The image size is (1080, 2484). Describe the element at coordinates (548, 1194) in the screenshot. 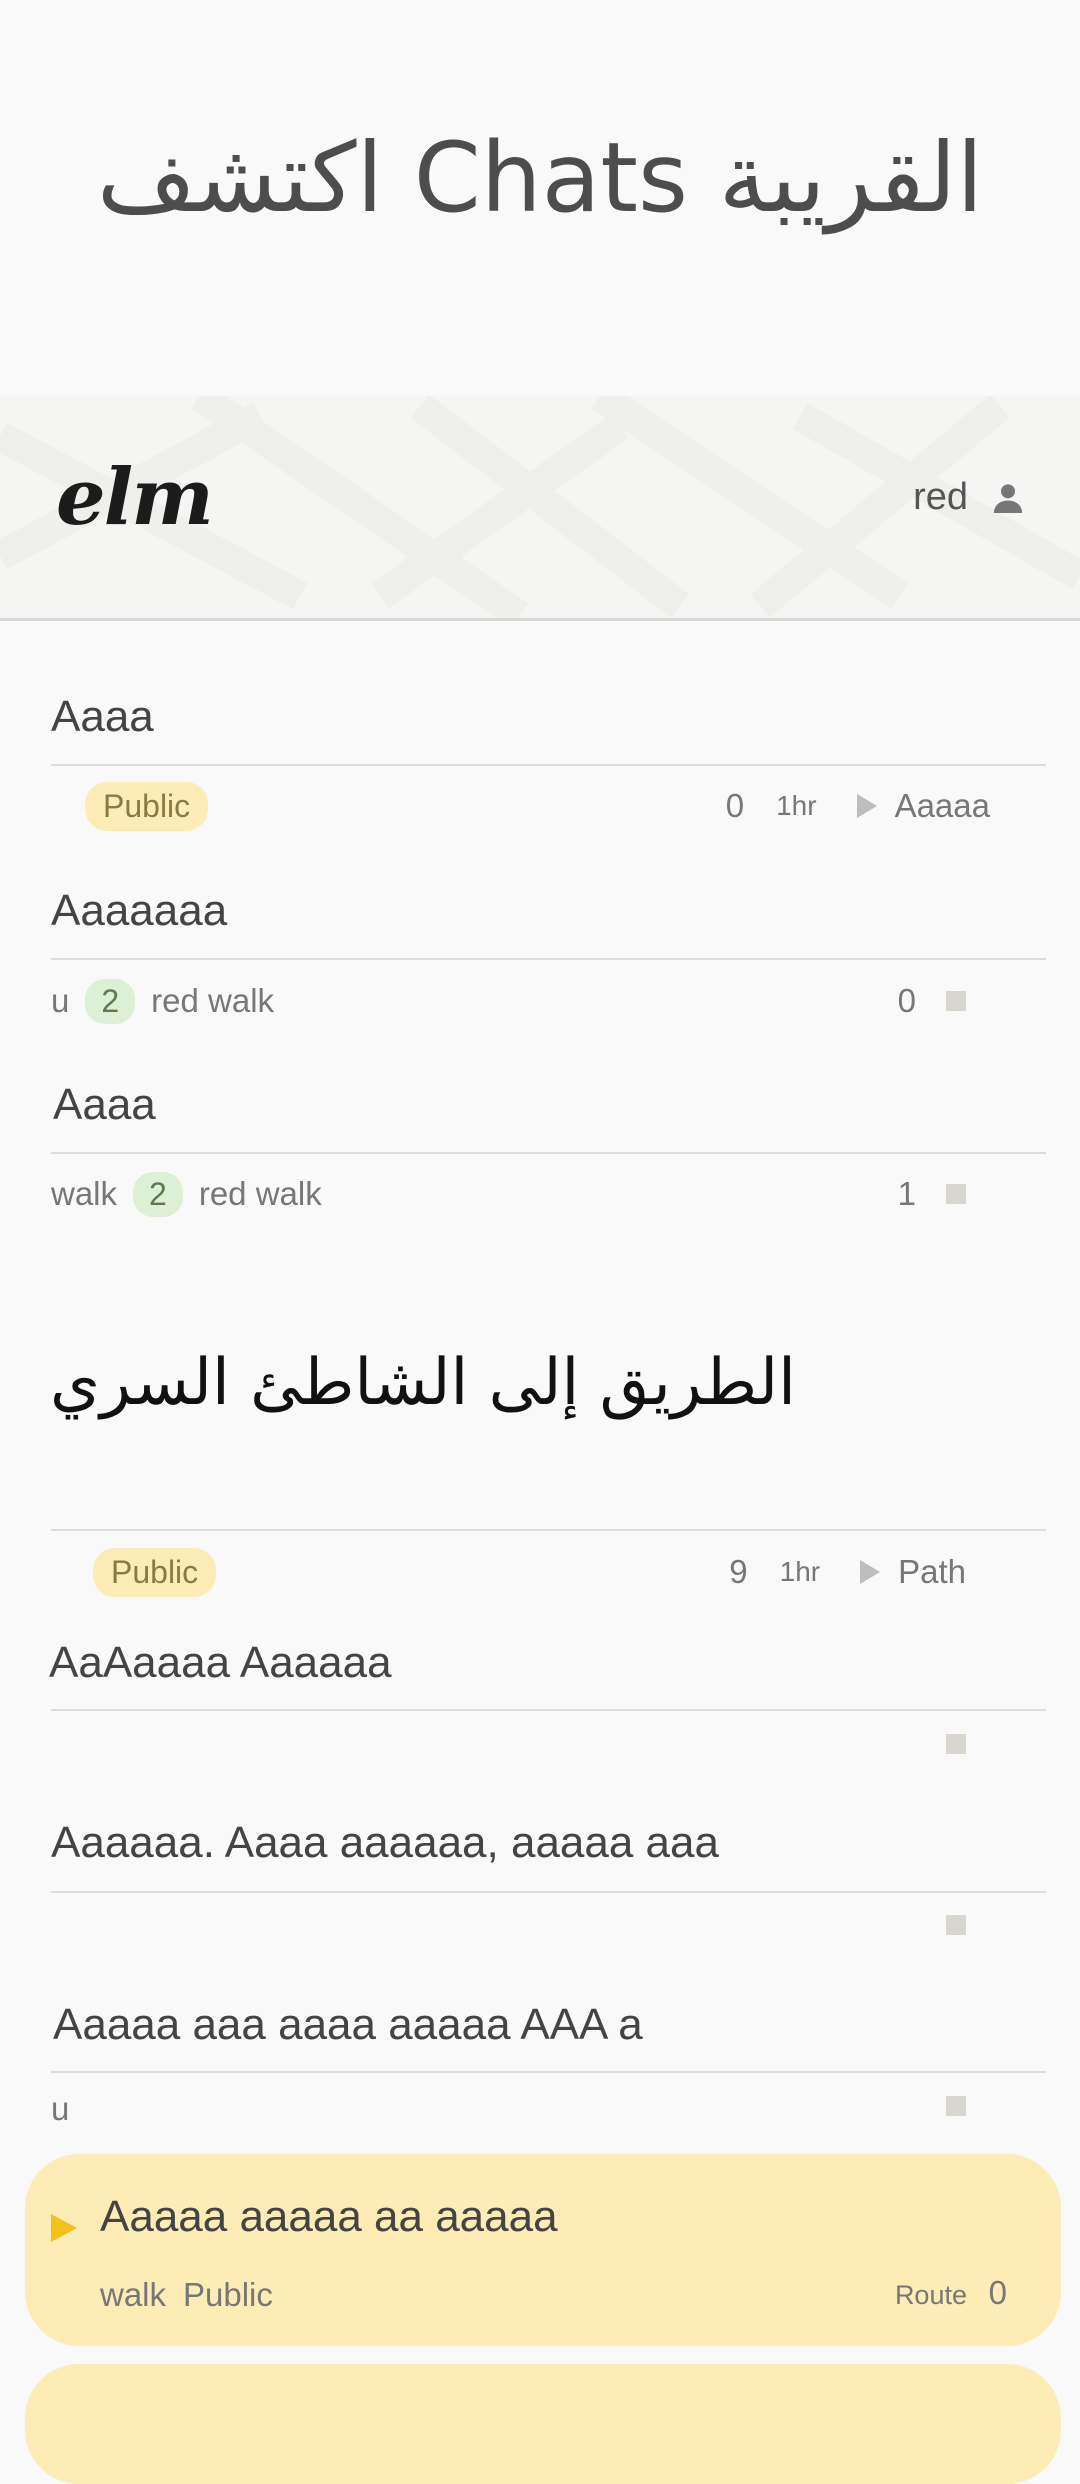

I see `chat-meta: walk 2 red walk 1` at that location.